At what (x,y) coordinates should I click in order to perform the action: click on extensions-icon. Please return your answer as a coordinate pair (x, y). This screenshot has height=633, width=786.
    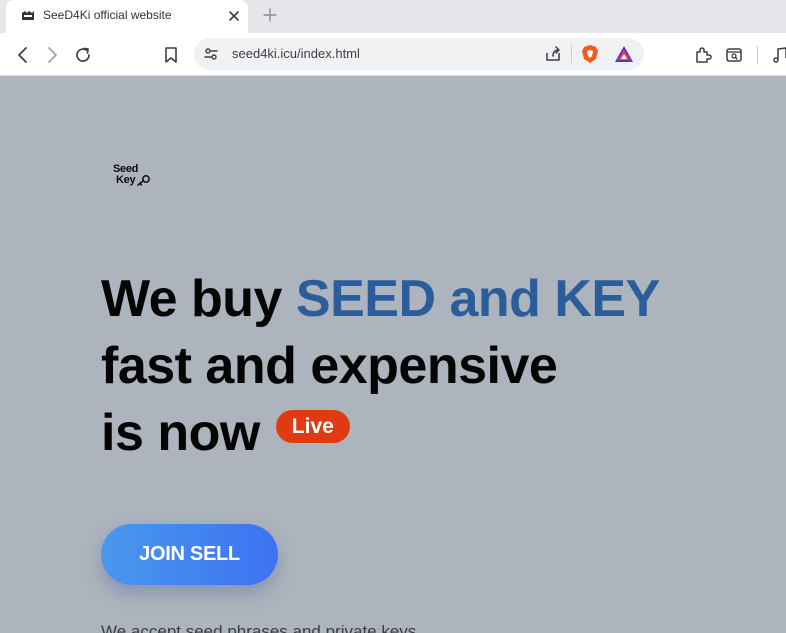
    Looking at the image, I should click on (703, 55).